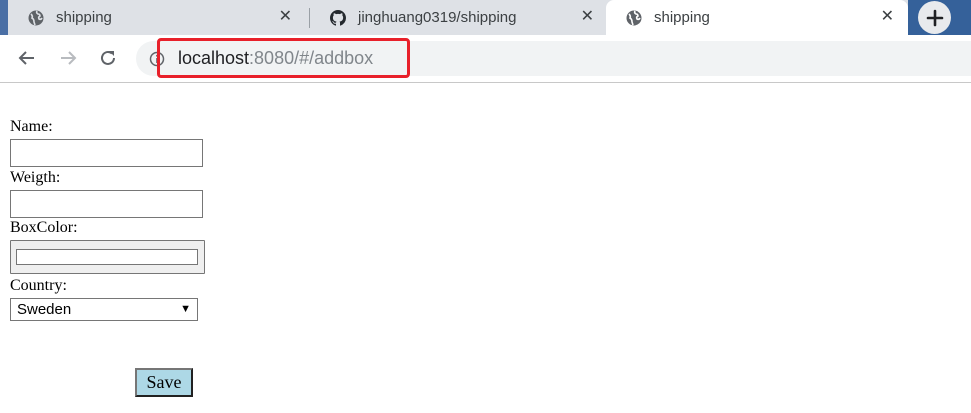  I want to click on tab-shipping-1: shipping ✕, so click(157, 17).